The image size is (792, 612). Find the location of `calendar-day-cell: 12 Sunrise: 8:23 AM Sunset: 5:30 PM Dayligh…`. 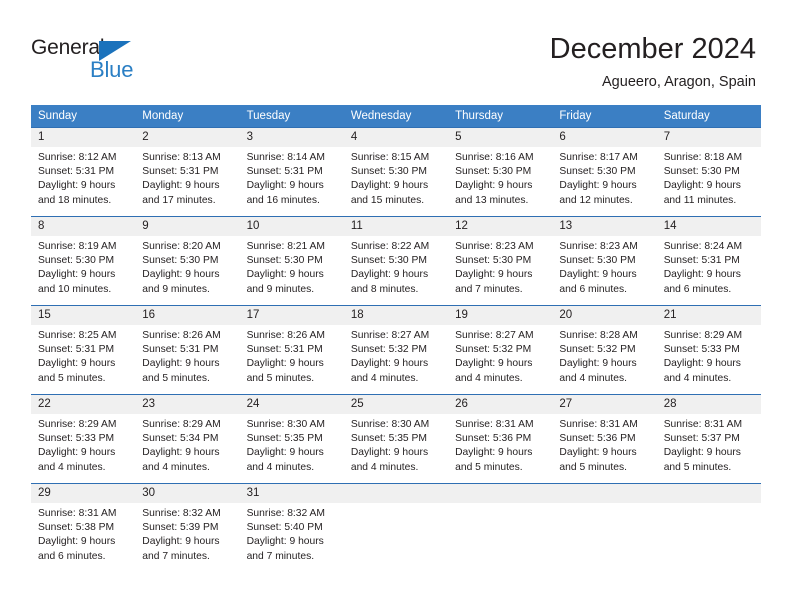

calendar-day-cell: 12 Sunrise: 8:23 AM Sunset: 5:30 PM Dayligh… is located at coordinates (500, 260).